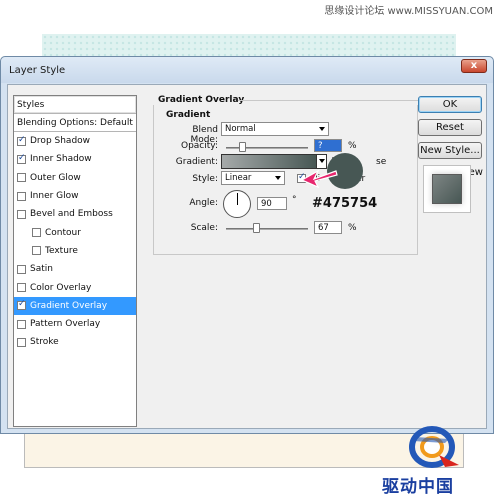  What do you see at coordinates (238, 178) in the screenshot?
I see `style-value: Linear` at bounding box center [238, 178].